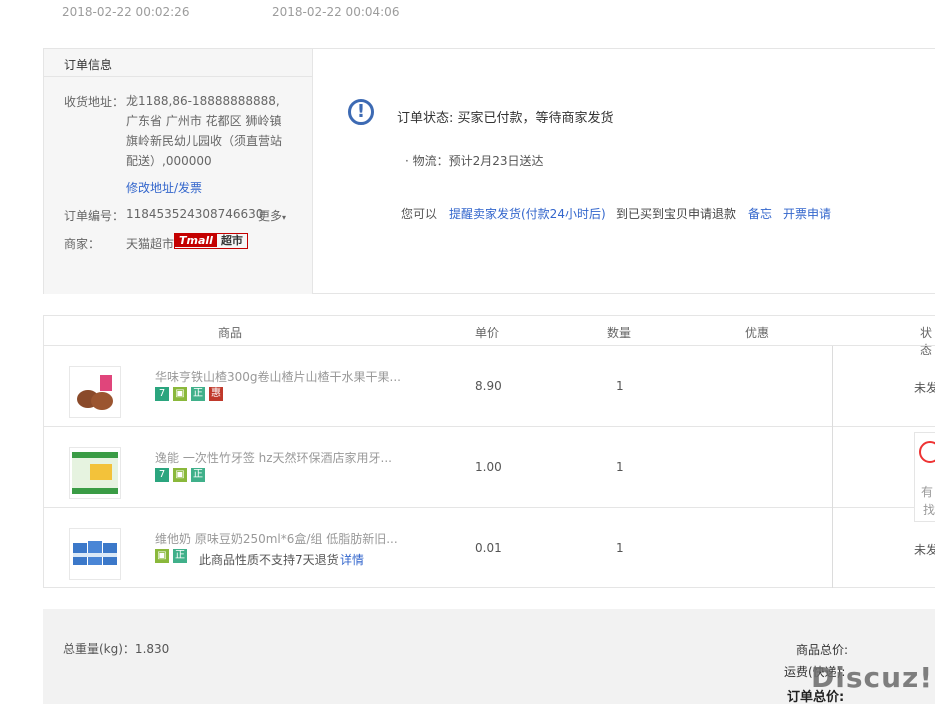  What do you see at coordinates (352, 559) in the screenshot?
I see `details-link: 详情` at bounding box center [352, 559].